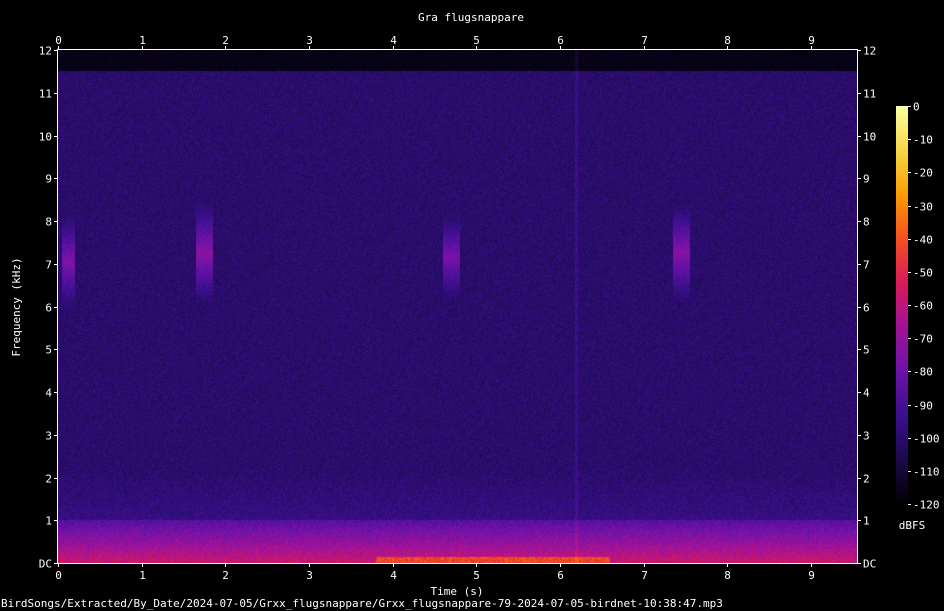 Image resolution: width=944 pixels, height=611 pixels. Describe the element at coordinates (393, 575) in the screenshot. I see `x-tick-label: 4` at that location.